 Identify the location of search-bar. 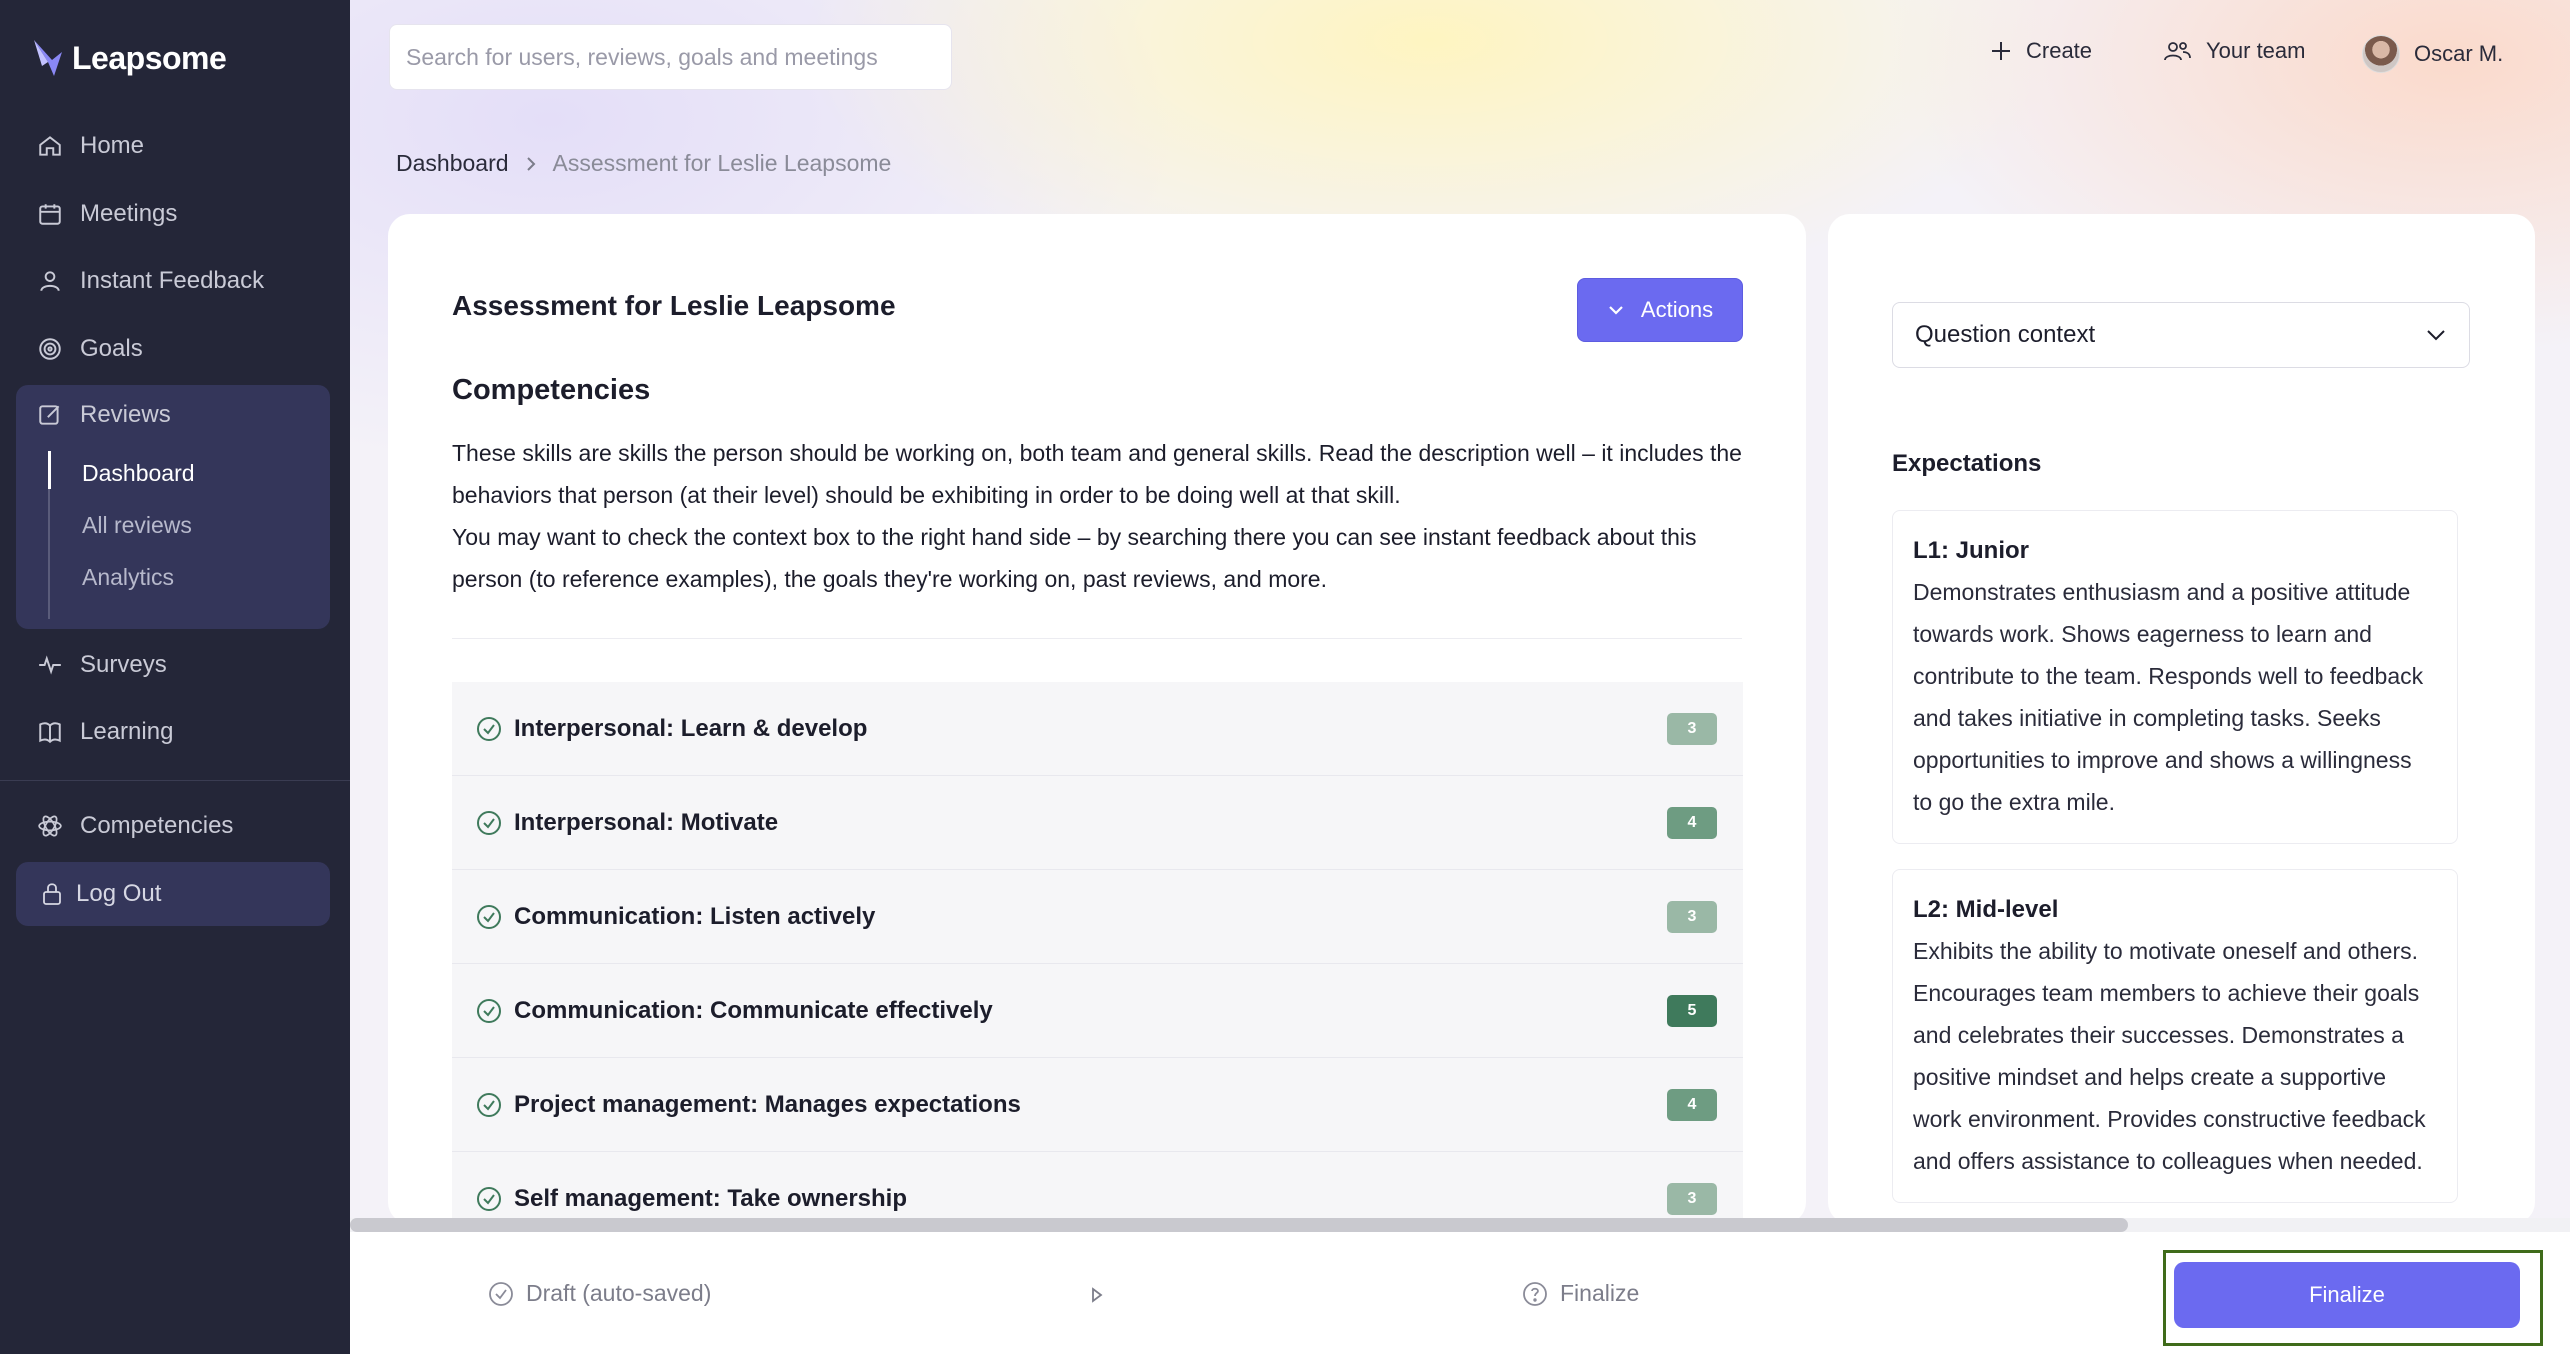
(670, 57).